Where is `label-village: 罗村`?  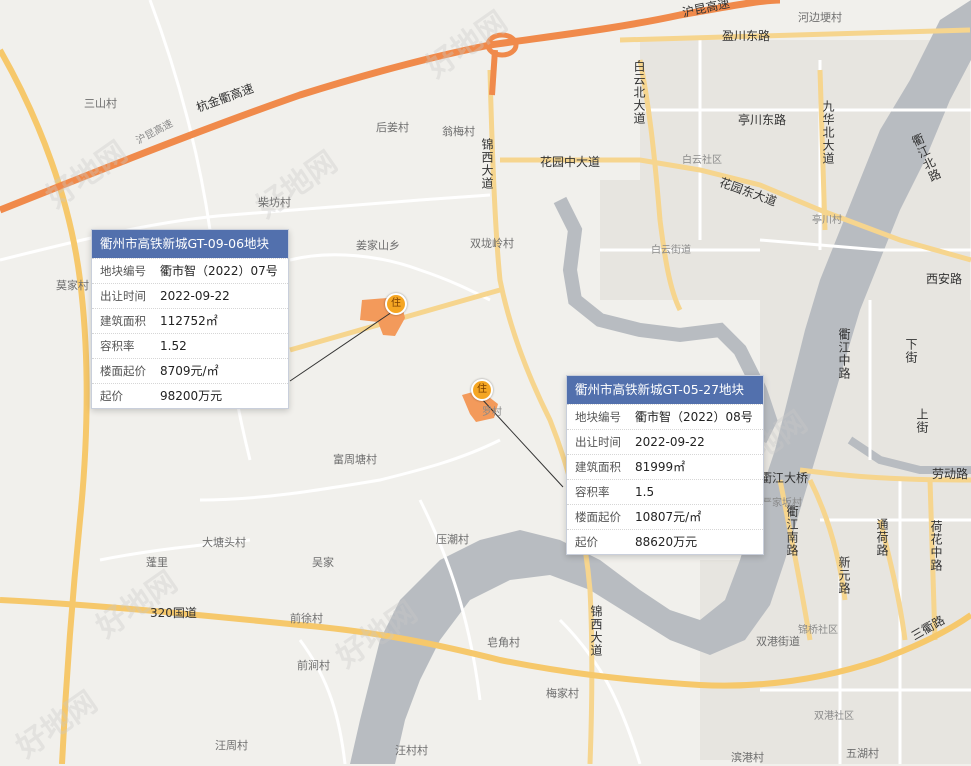
label-village: 罗村 is located at coordinates (492, 412).